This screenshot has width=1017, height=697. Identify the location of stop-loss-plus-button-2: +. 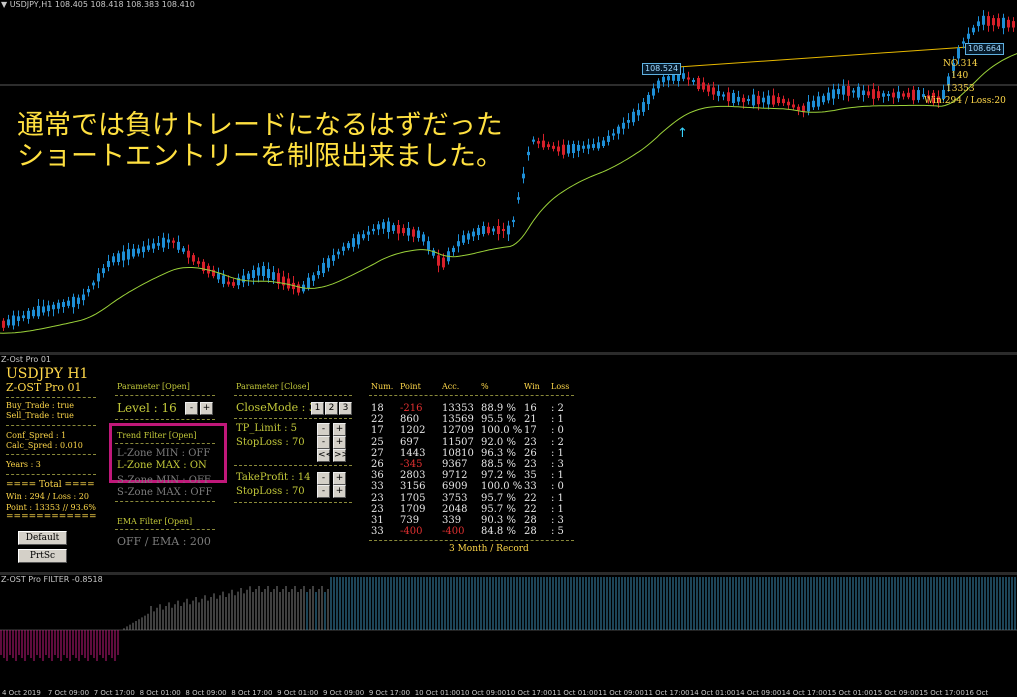
(339, 491).